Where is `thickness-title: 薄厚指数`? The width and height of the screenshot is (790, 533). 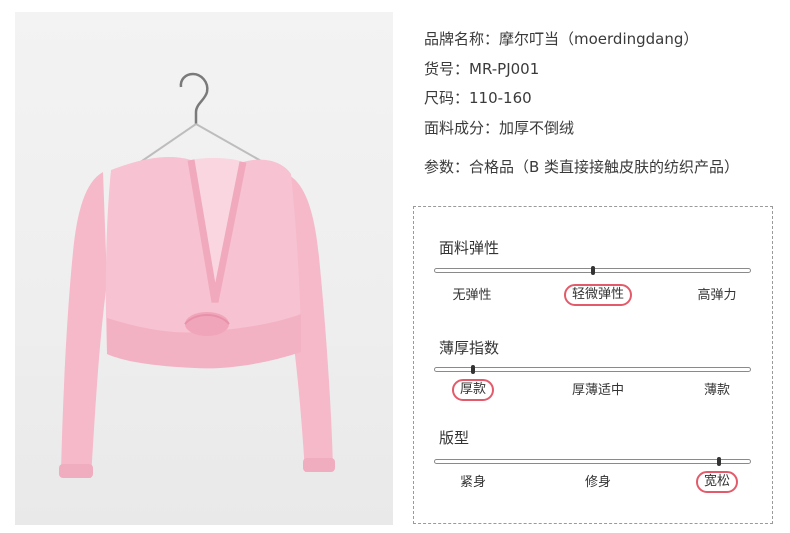 thickness-title: 薄厚指数 is located at coordinates (469, 348).